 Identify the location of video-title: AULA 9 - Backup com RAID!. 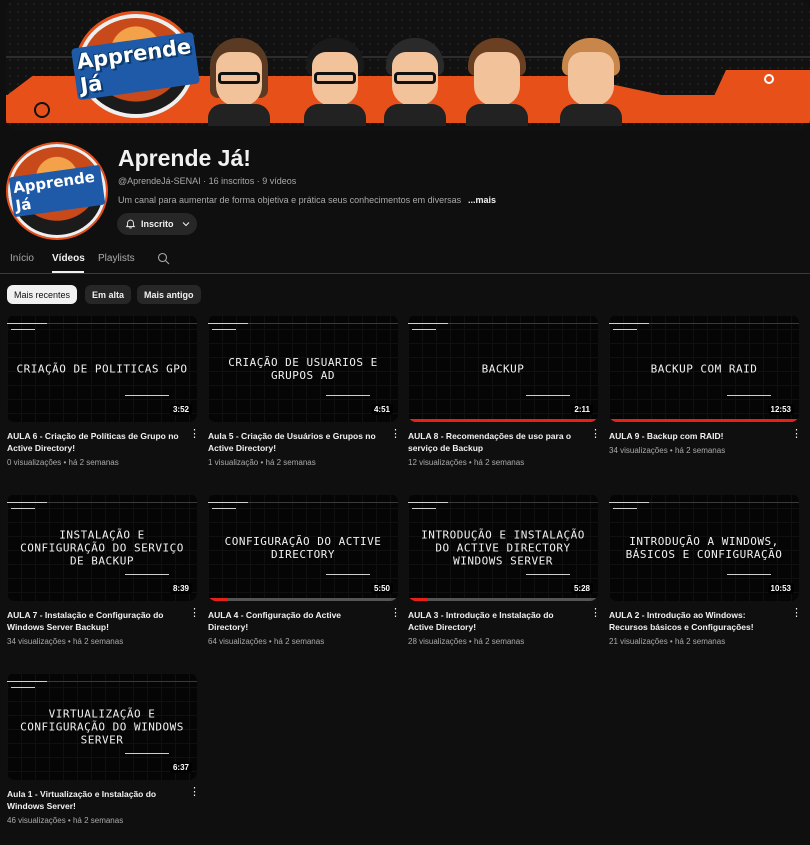
(695, 436).